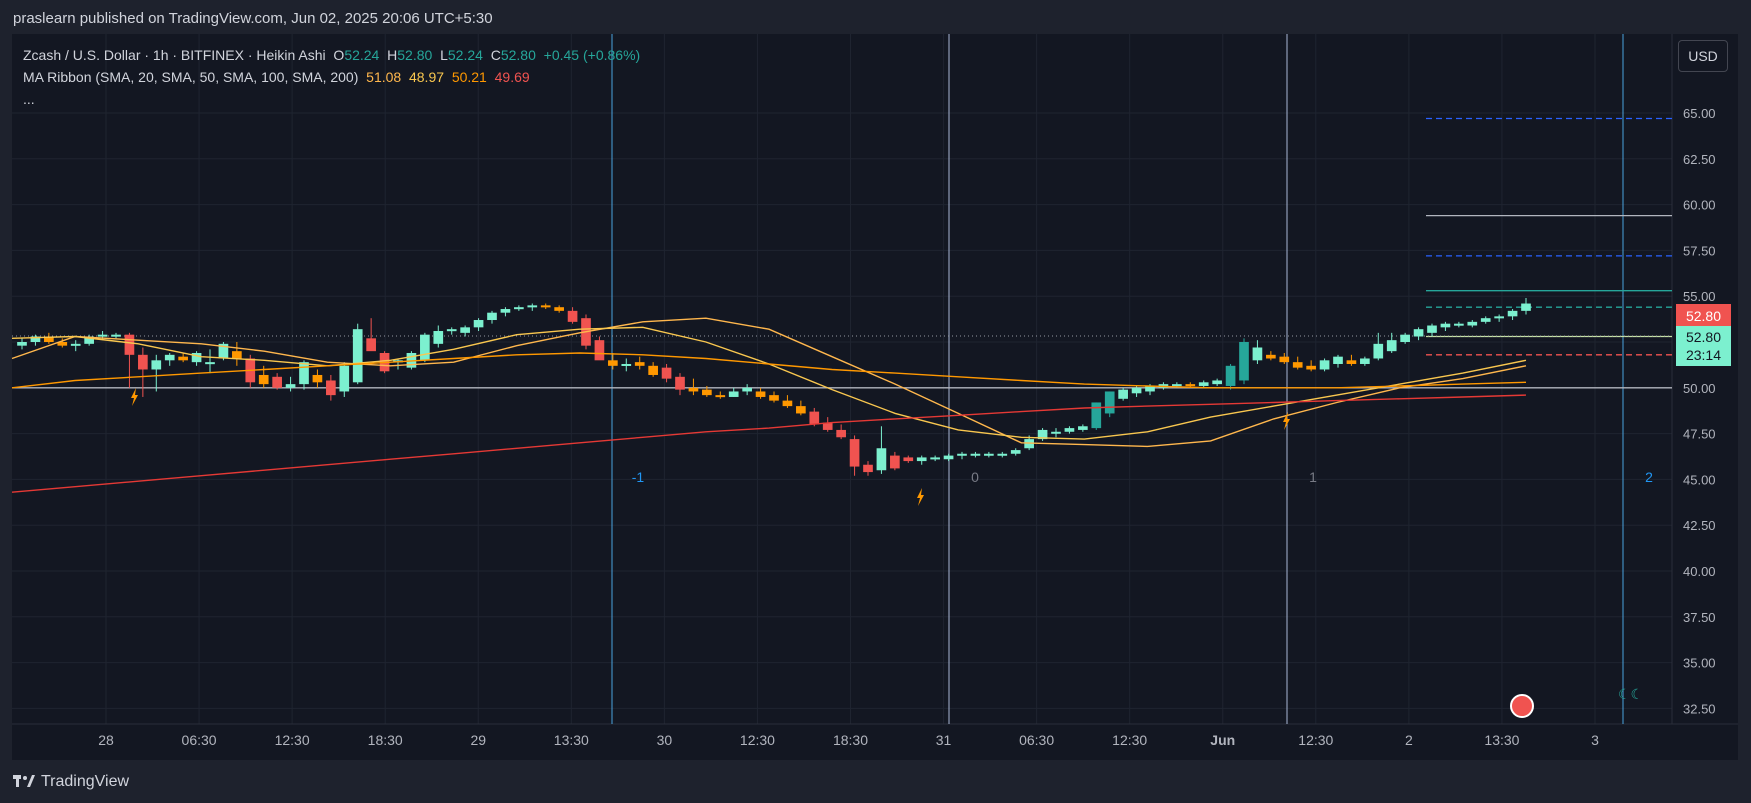 The width and height of the screenshot is (1751, 803). What do you see at coordinates (71, 782) in the screenshot?
I see `tradingview-logo: TradingView` at bounding box center [71, 782].